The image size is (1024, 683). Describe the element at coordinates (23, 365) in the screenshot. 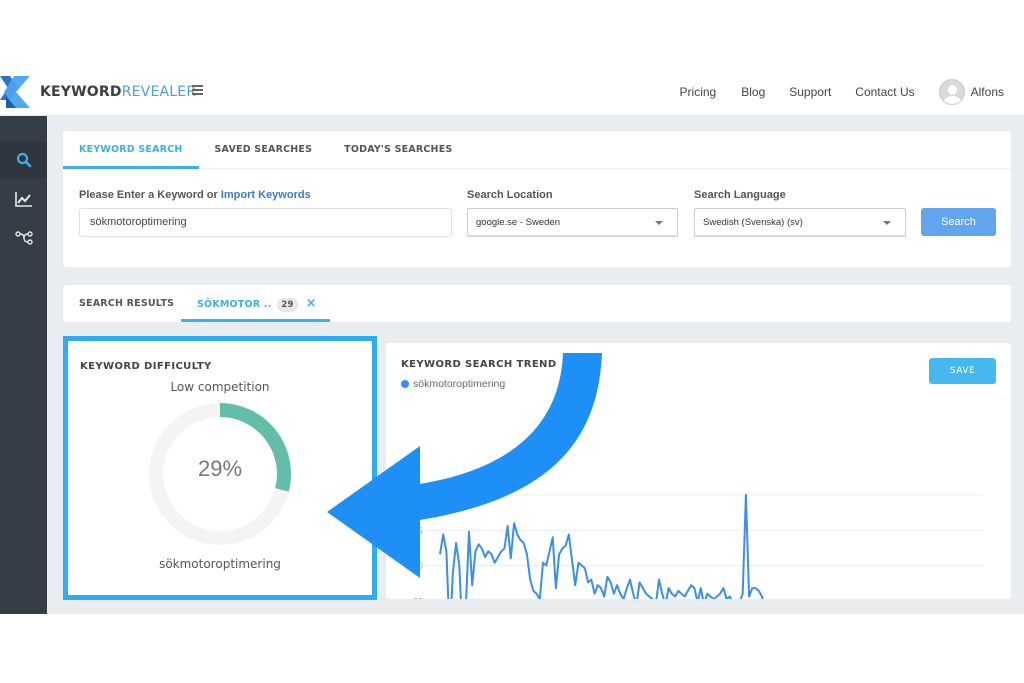

I see `sidebar` at that location.